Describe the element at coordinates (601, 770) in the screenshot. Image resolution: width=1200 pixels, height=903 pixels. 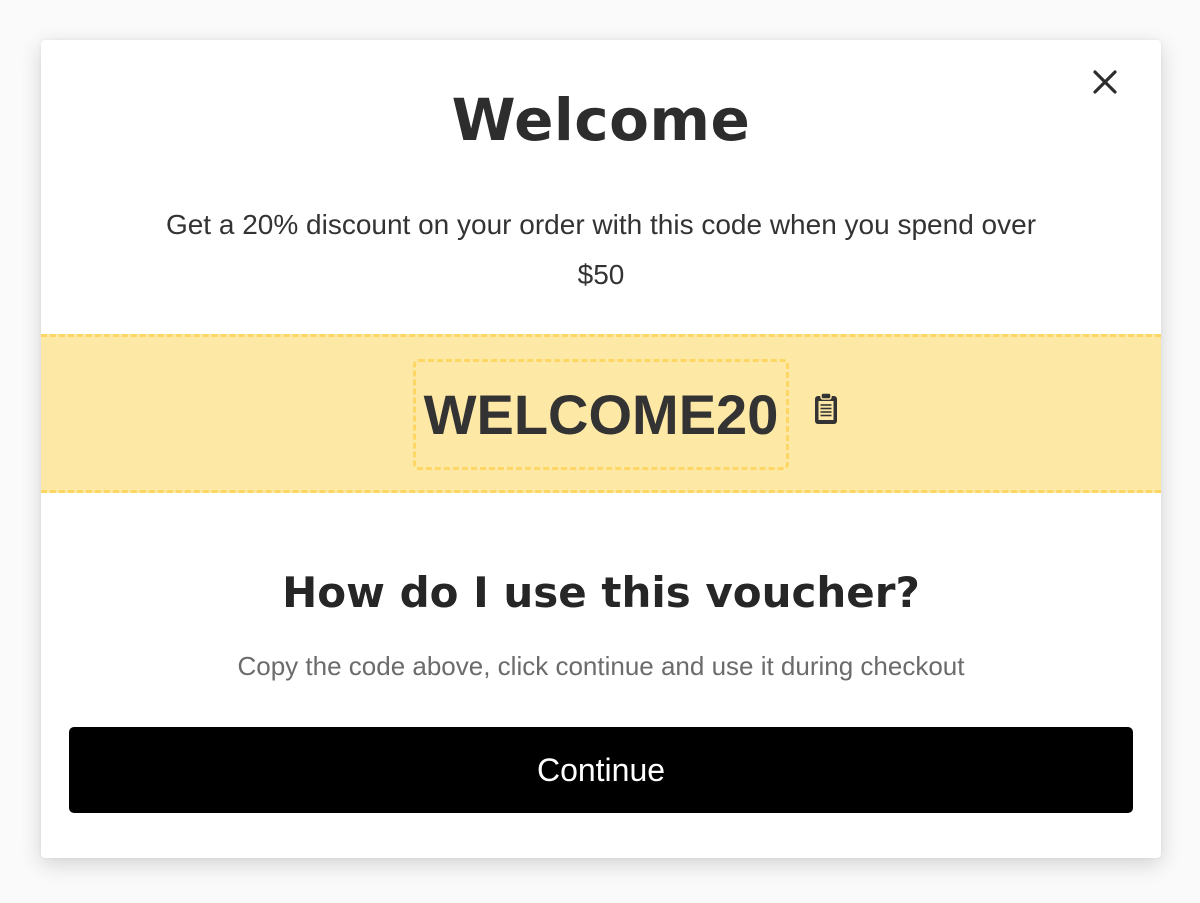
I see `continue-button: Continue` at that location.